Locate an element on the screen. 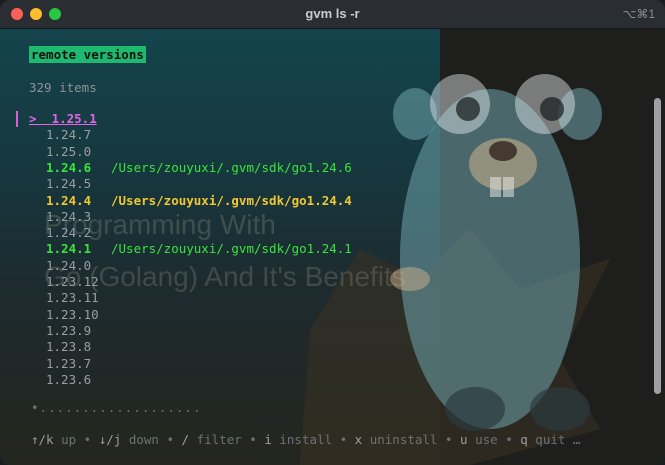 The image size is (665, 465). help-desc: down is located at coordinates (140, 439).